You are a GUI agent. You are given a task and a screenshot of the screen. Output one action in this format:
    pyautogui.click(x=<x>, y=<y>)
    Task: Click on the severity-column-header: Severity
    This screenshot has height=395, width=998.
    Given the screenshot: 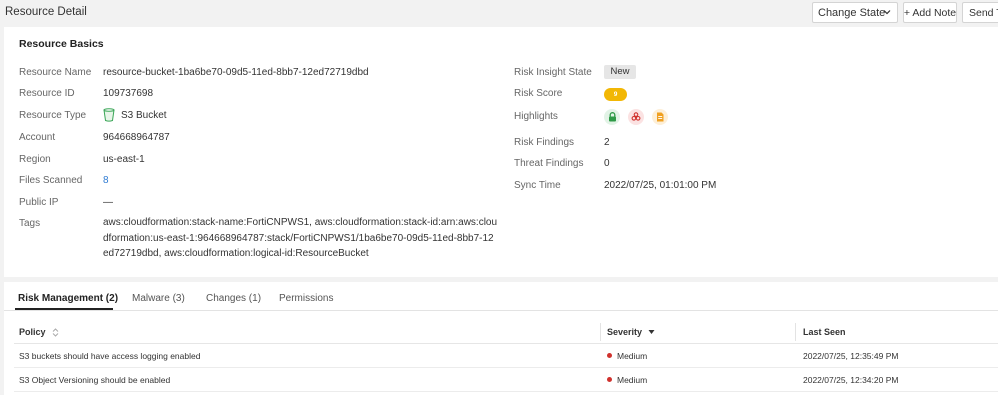 What is the action you would take?
    pyautogui.click(x=631, y=332)
    